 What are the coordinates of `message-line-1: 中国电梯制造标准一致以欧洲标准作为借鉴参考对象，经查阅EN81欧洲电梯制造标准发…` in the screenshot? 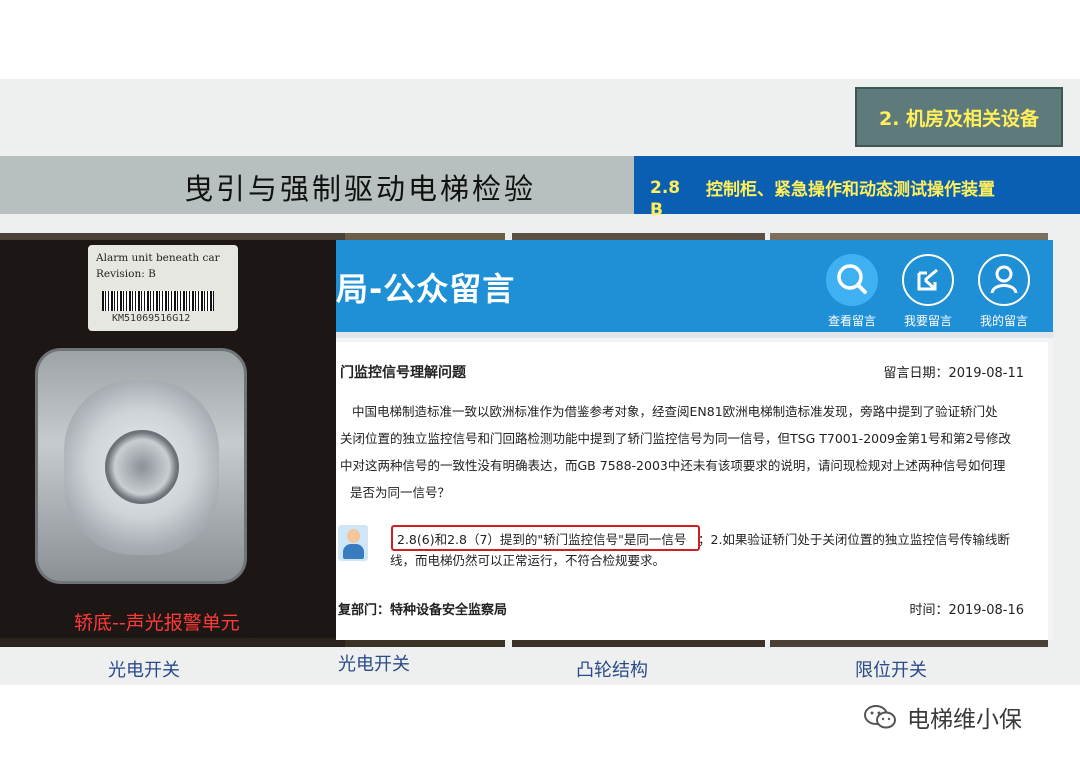 It's located at (675, 411).